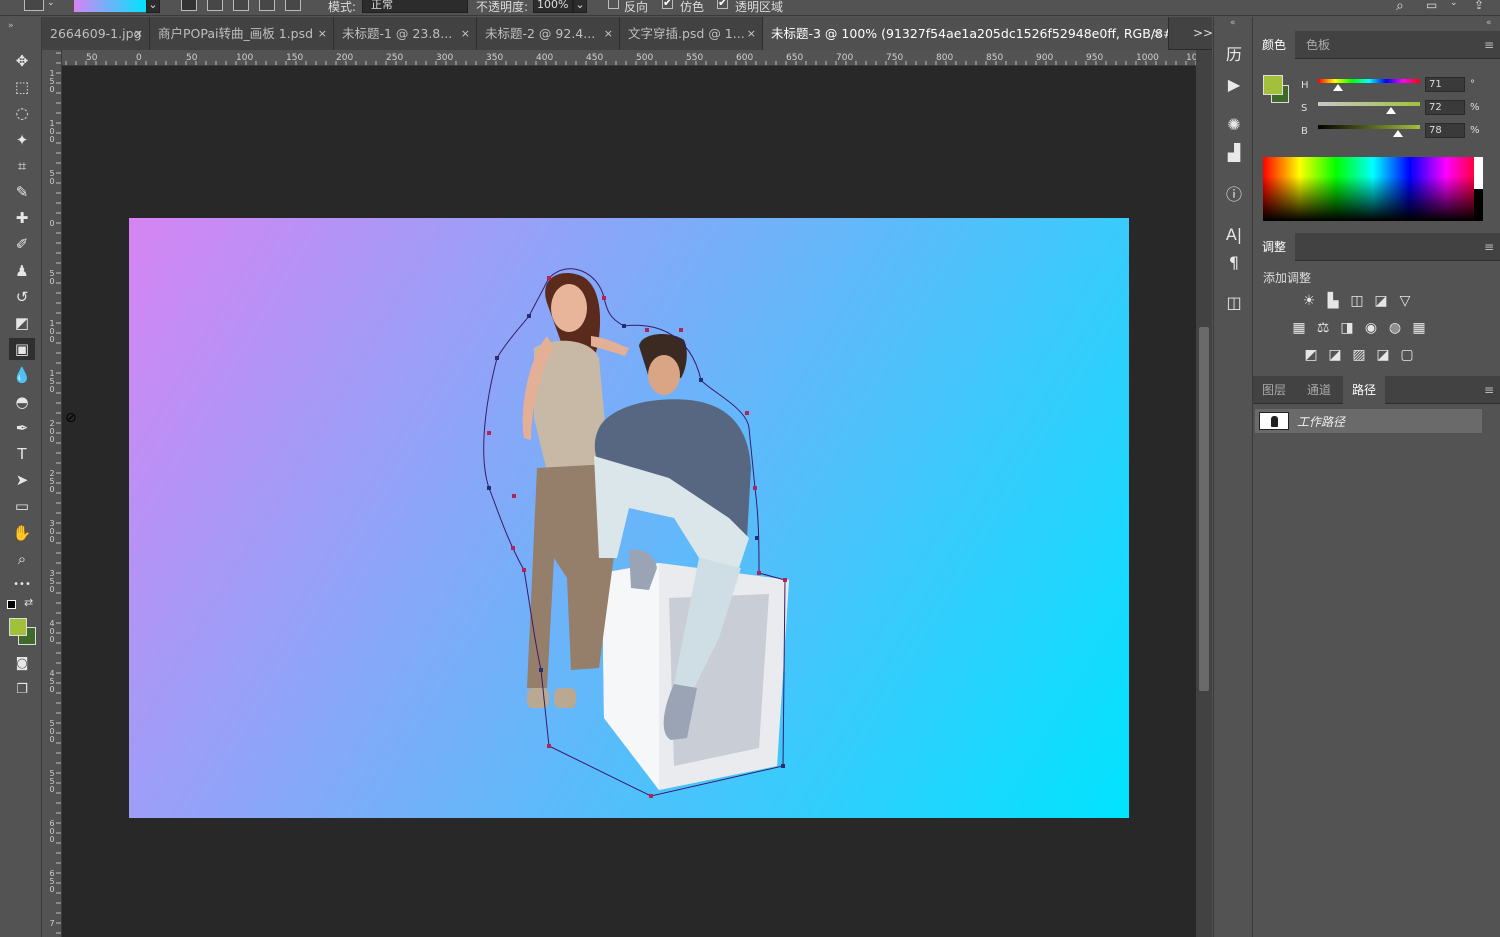 The height and width of the screenshot is (937, 1500). Describe the element at coordinates (18, 627) in the screenshot. I see `foreground-color-swatch` at that location.